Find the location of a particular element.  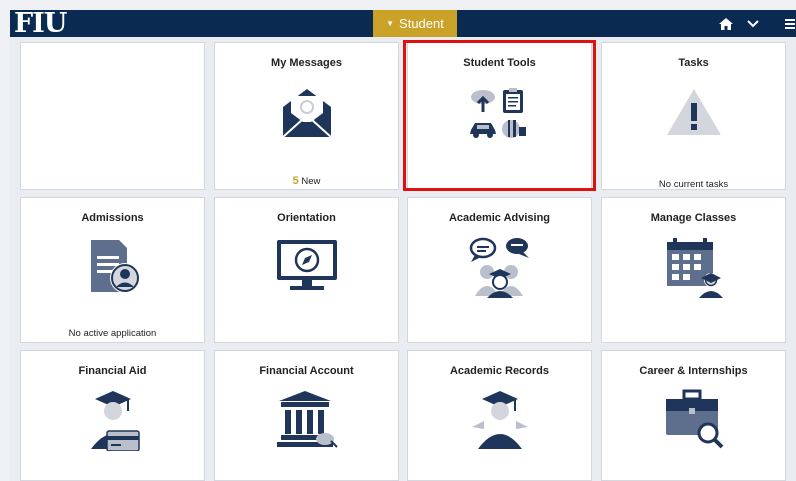

calendar-student-icon is located at coordinates (694, 269).